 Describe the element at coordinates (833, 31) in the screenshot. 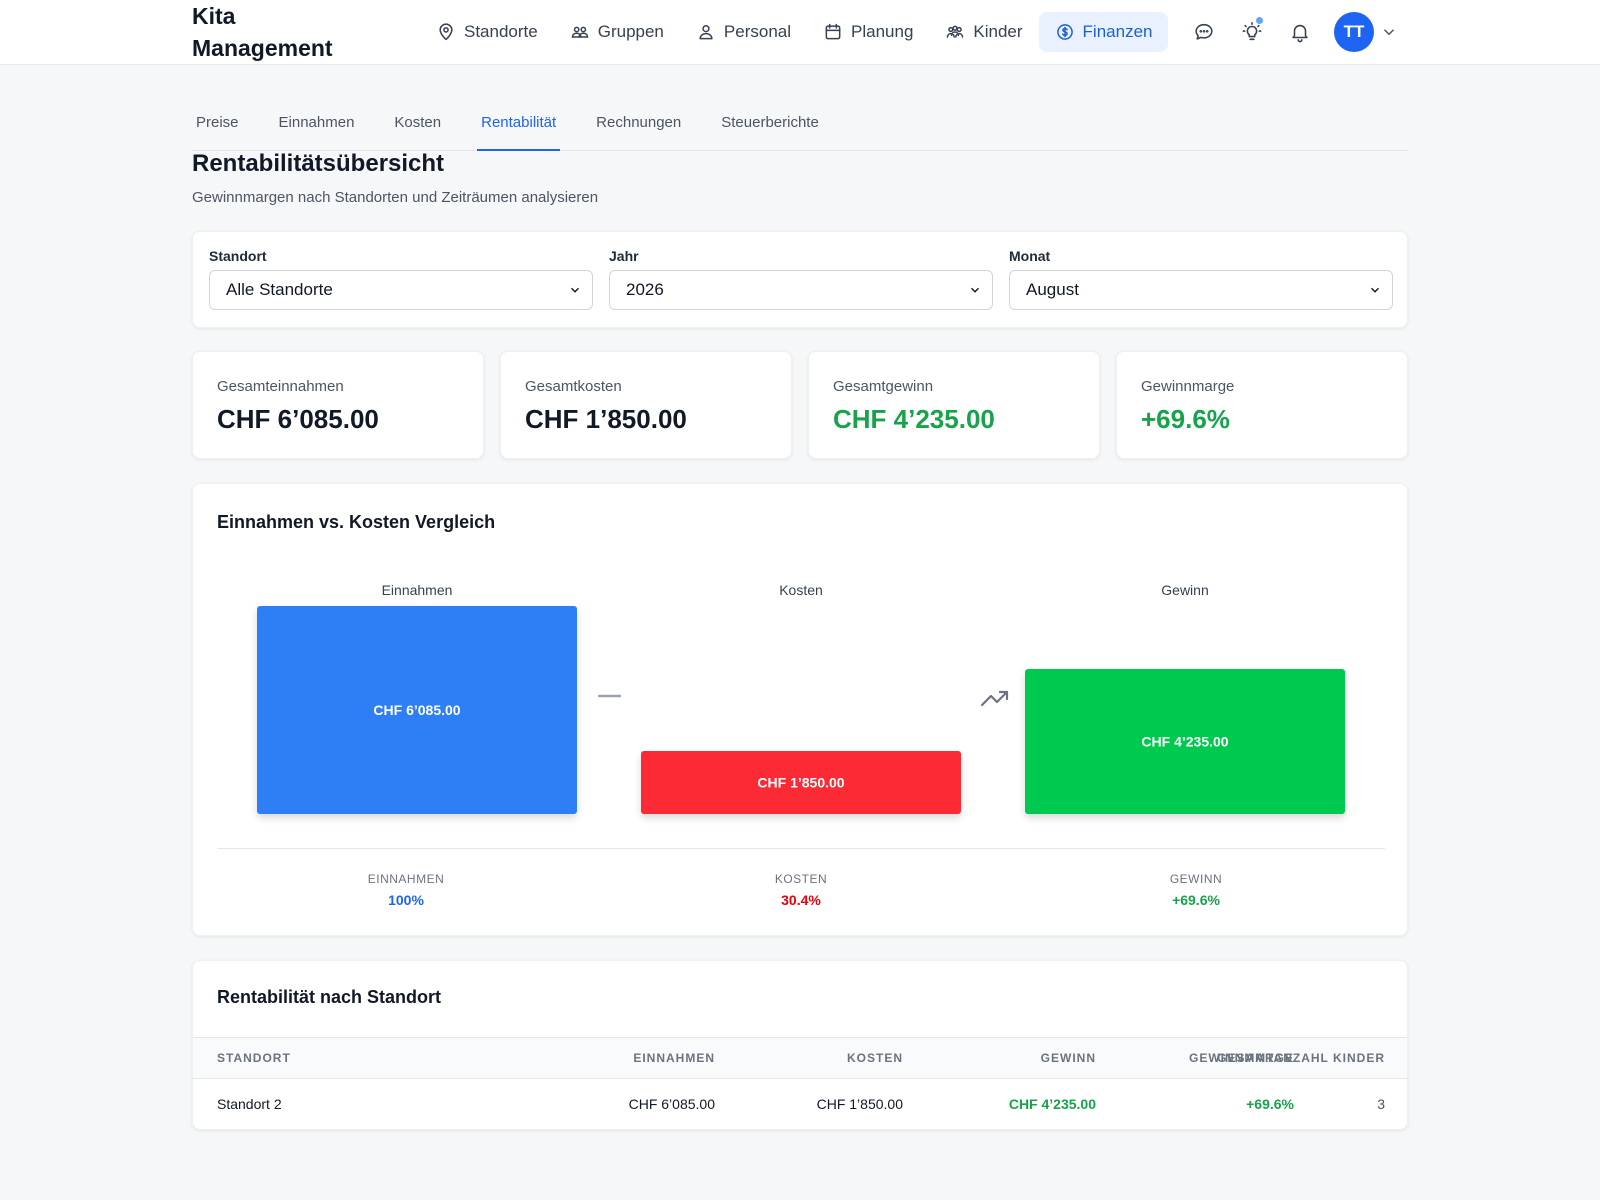

I see `calendar-icon` at that location.